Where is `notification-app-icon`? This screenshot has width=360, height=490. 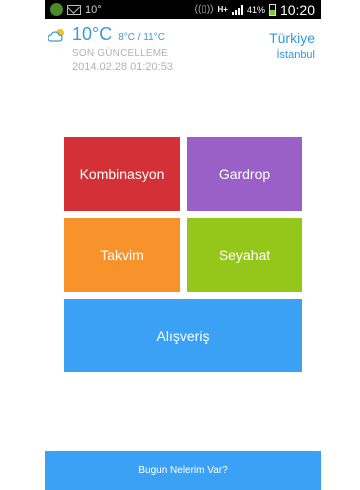 notification-app-icon is located at coordinates (56, 9).